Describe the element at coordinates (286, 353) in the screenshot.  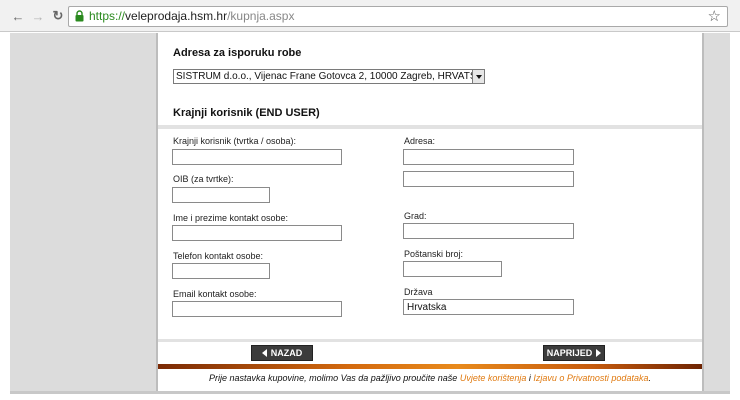
I see `back-button-label: NAZAD` at that location.